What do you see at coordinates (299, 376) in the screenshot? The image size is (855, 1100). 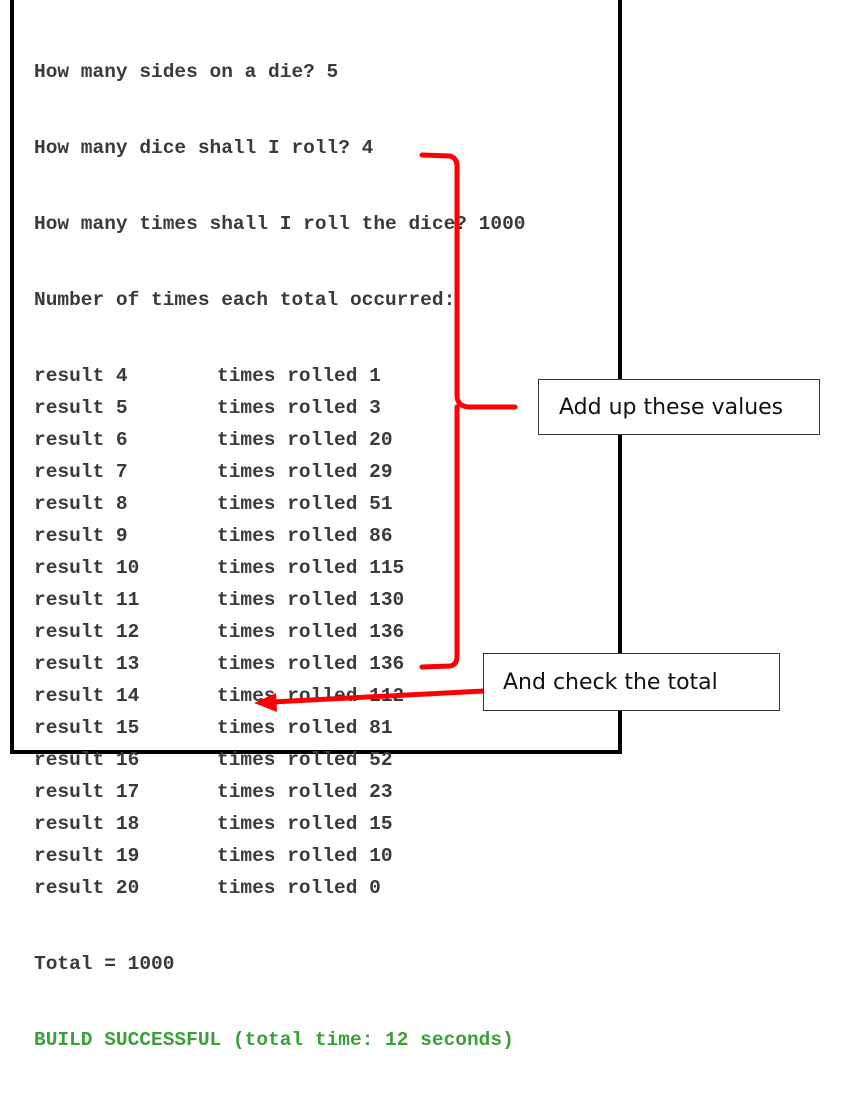 I see `result-count: times rolled 1` at bounding box center [299, 376].